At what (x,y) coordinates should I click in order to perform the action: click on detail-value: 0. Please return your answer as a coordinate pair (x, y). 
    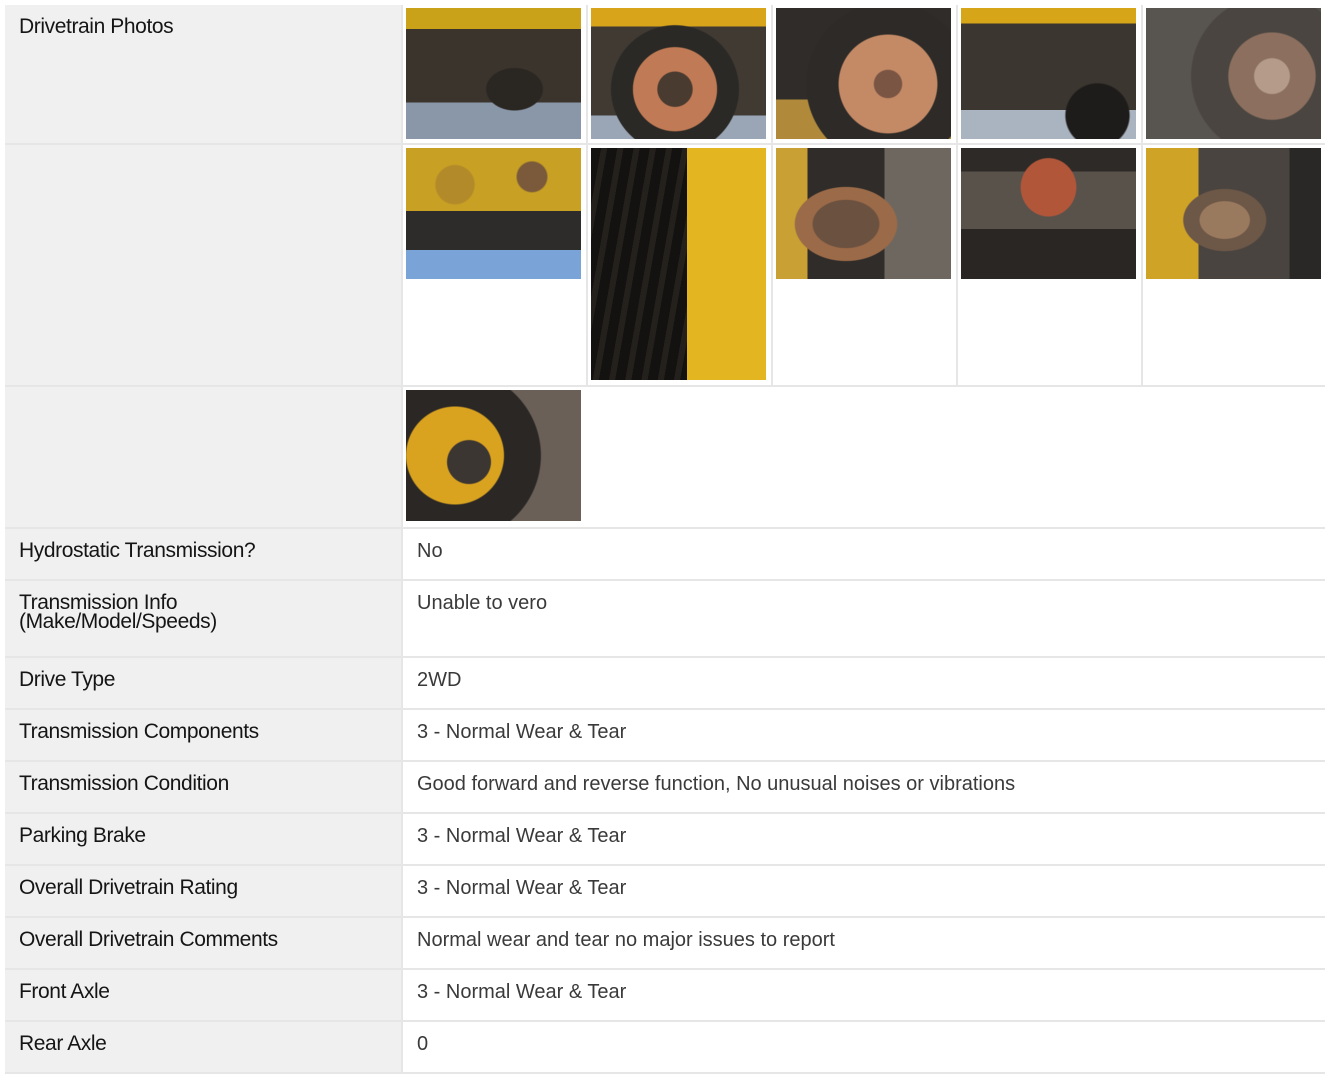
    Looking at the image, I should click on (863, 1047).